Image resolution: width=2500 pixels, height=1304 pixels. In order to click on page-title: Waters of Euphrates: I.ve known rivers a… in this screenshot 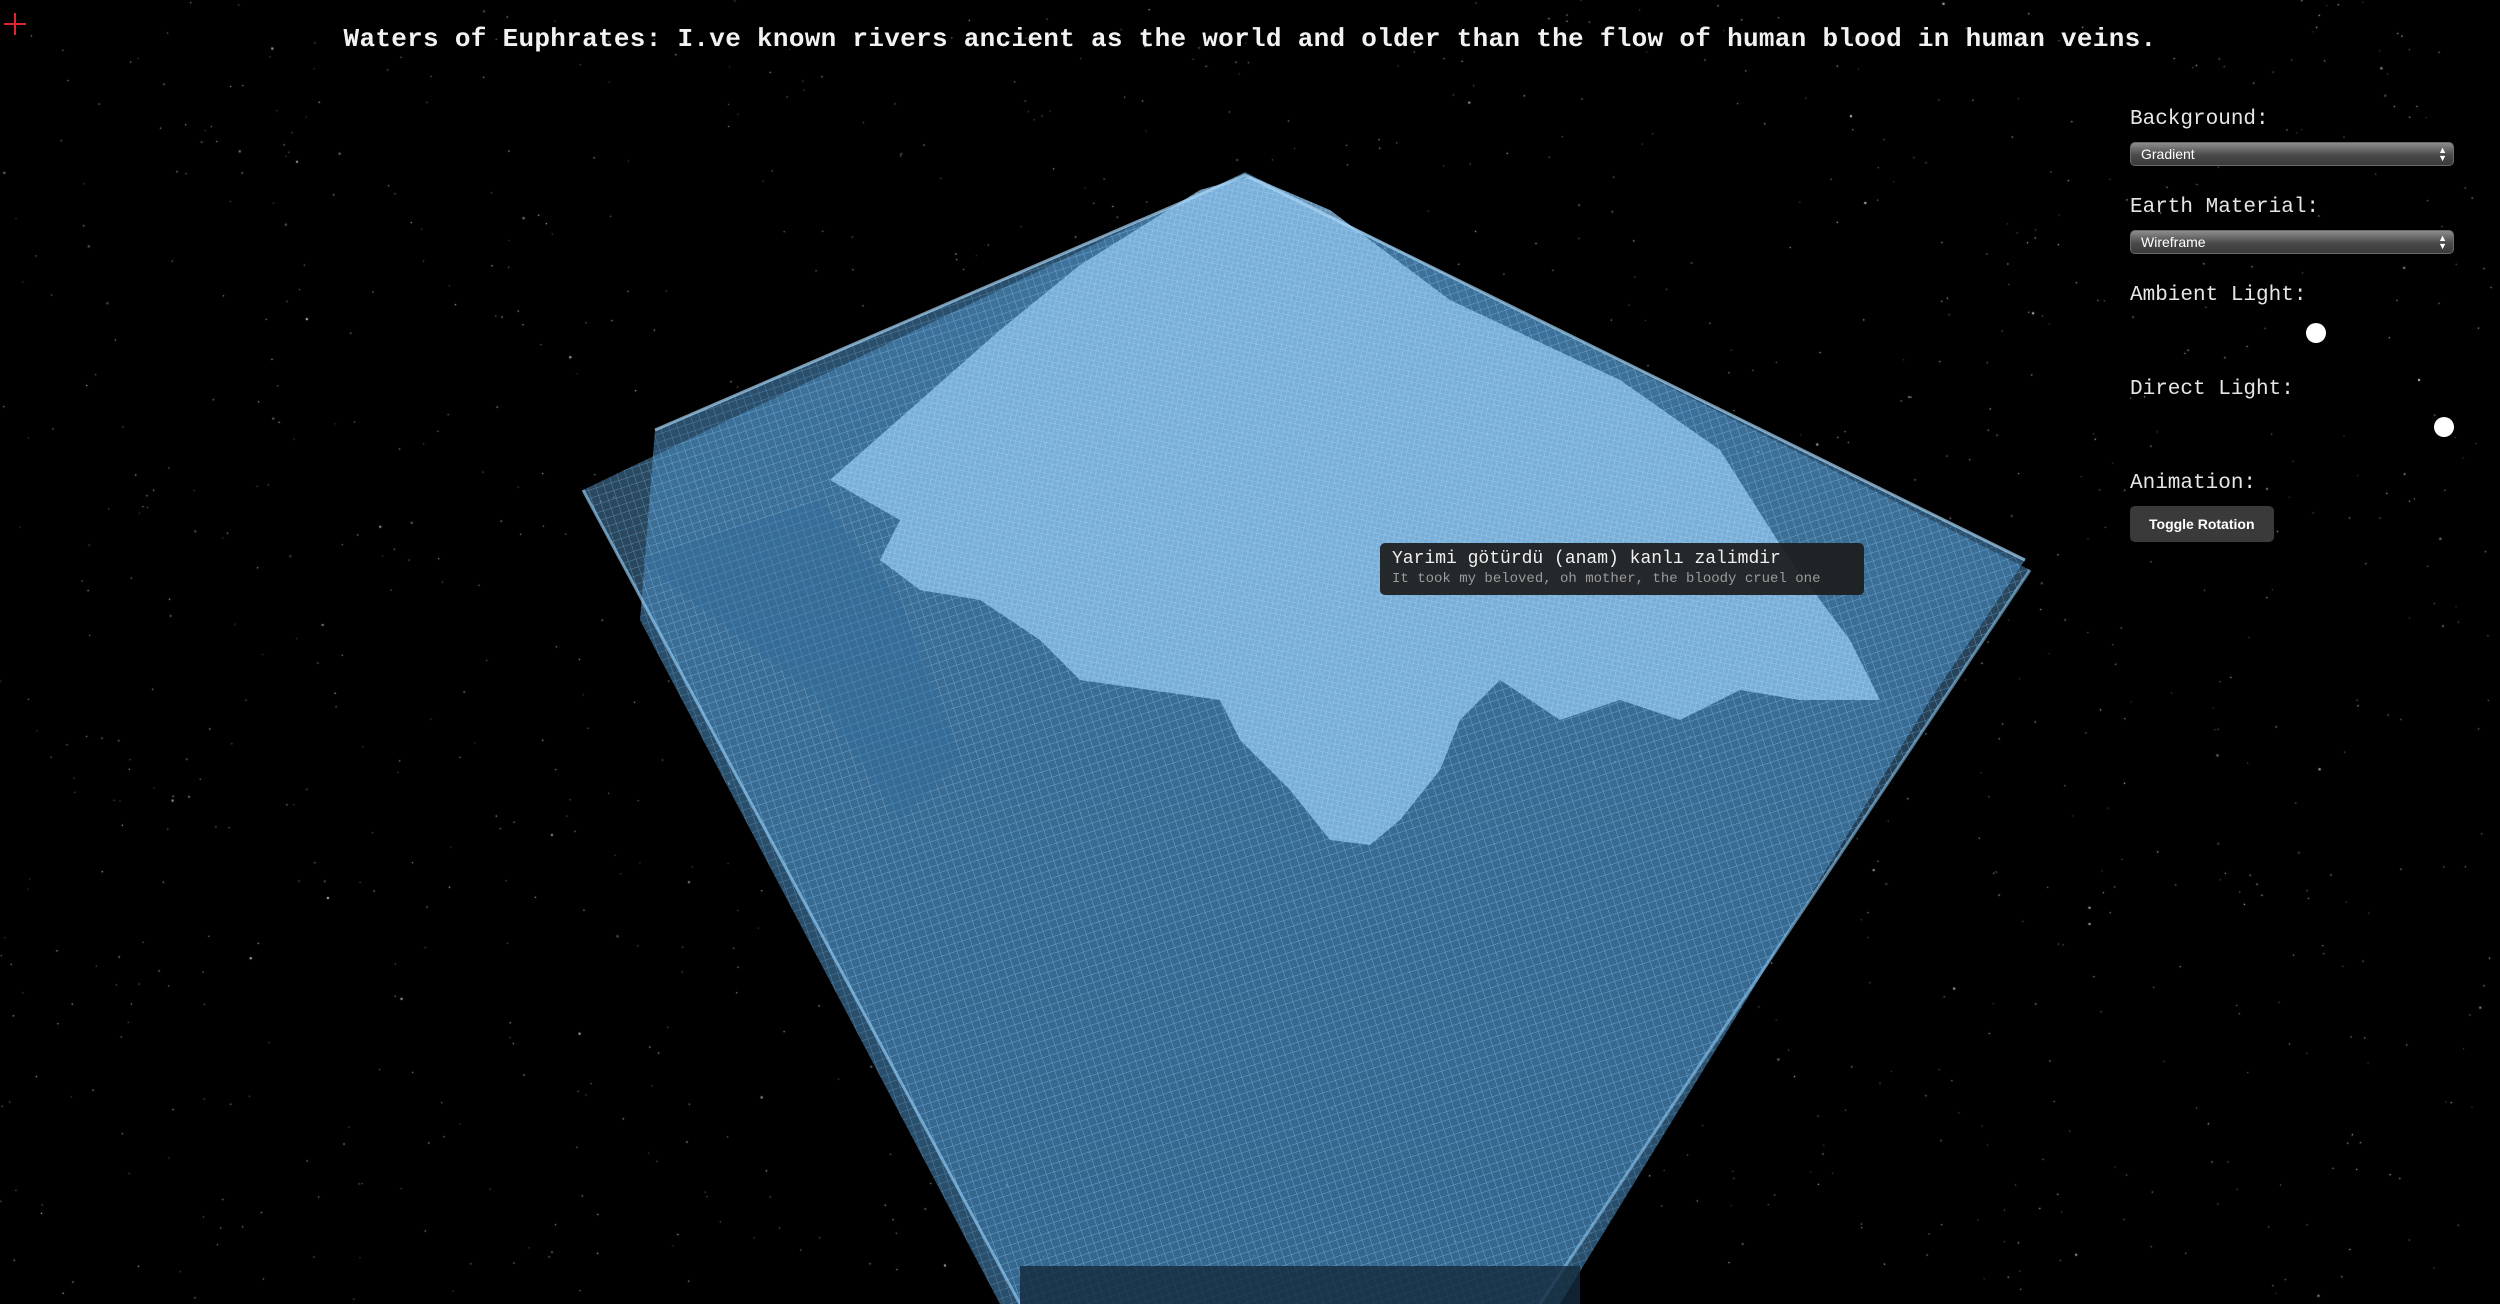, I will do `click(1250, 39)`.